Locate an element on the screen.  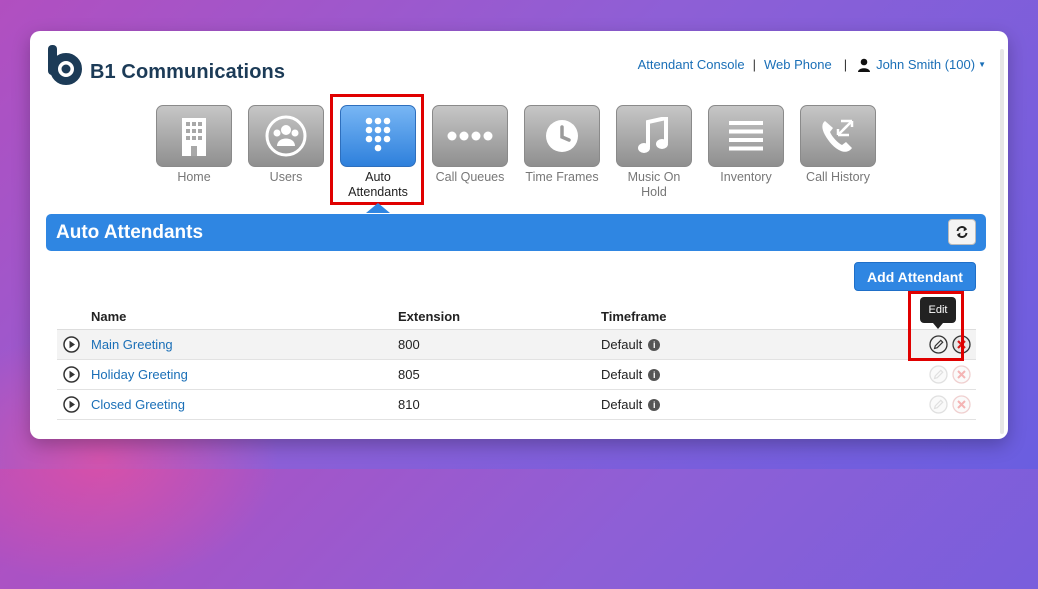
dots-icon is located at coordinates (470, 136).